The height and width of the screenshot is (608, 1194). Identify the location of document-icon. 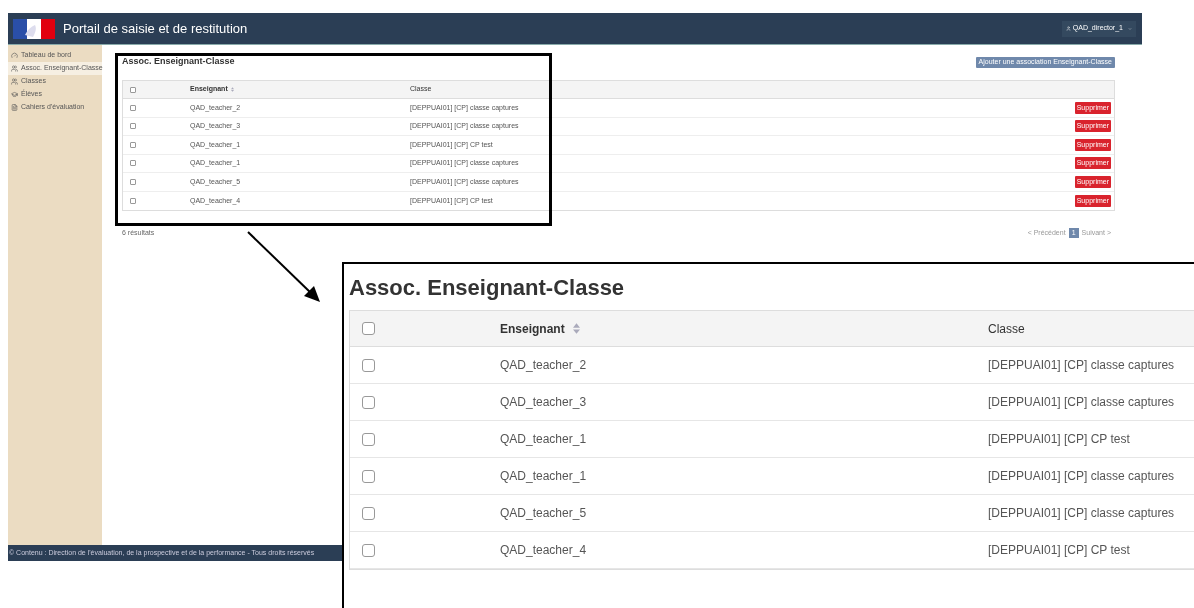
(14, 107).